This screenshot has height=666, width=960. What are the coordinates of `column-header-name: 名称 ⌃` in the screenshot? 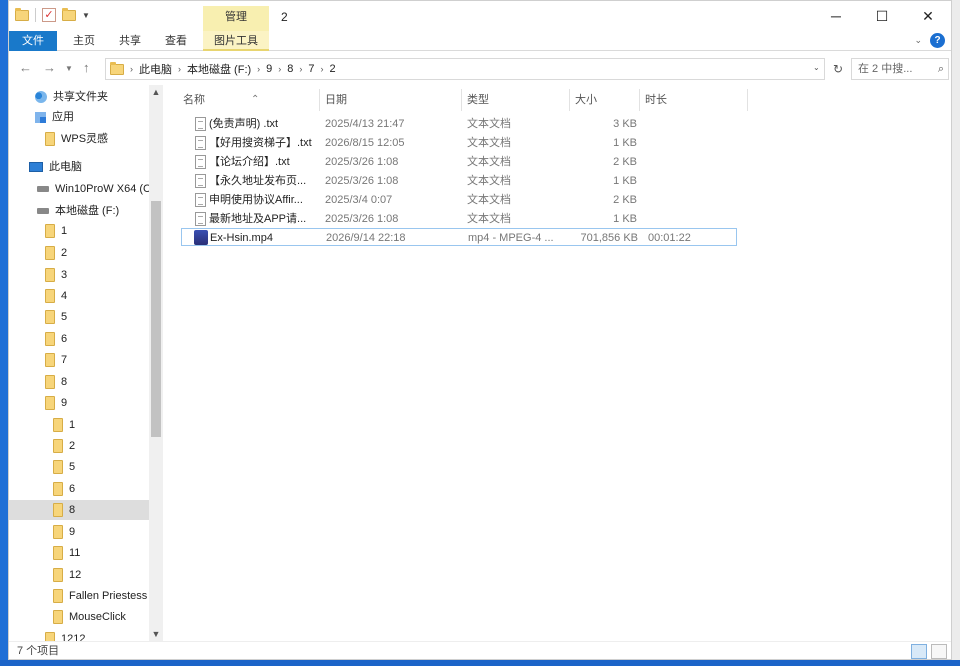 It's located at (251, 100).